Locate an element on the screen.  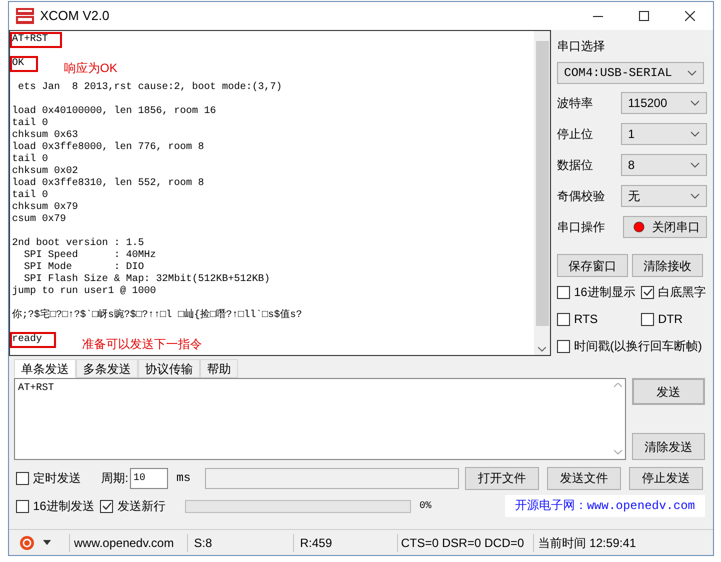
log-line: load 0x3ffe8000, len 776, room 8 is located at coordinates (108, 148).